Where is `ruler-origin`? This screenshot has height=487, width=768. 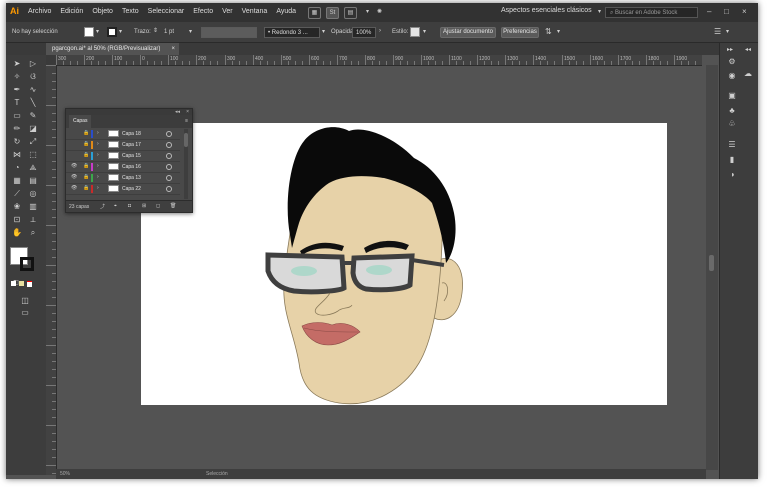
ruler-origin is located at coordinates (51, 60).